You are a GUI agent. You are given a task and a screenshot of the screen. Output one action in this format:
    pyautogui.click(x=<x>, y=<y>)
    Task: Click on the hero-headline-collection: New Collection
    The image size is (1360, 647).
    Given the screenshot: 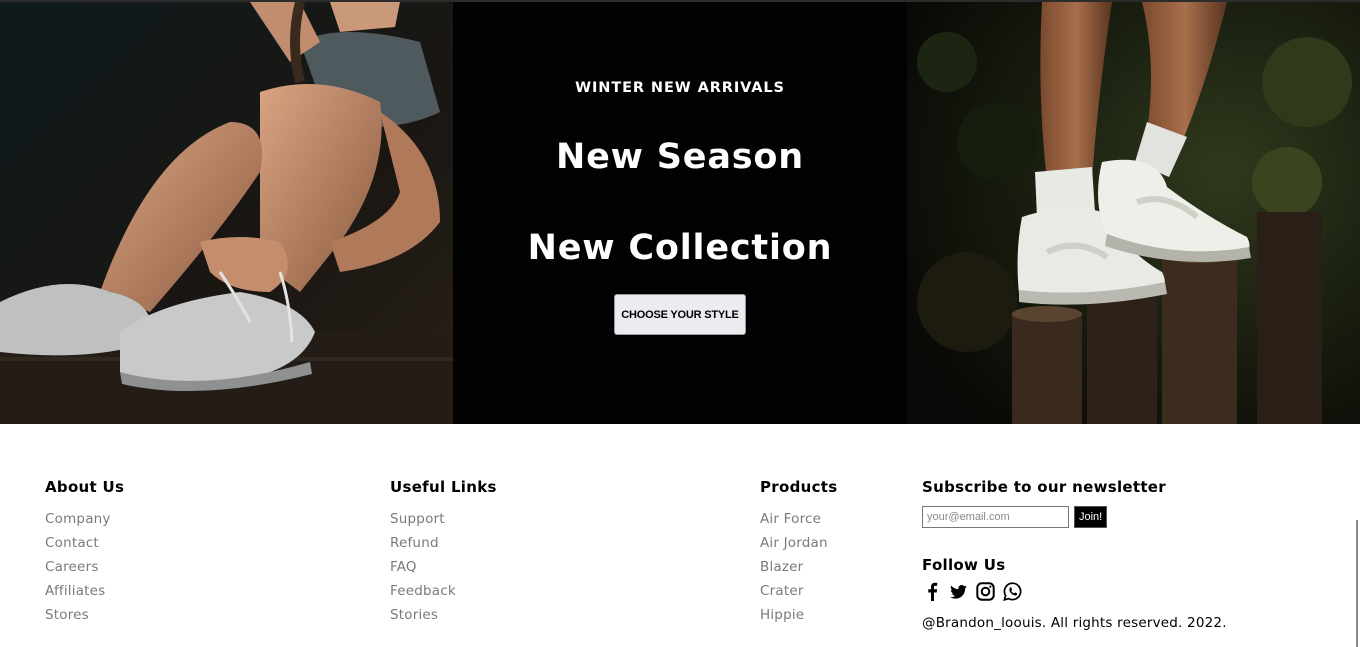 What is the action you would take?
    pyautogui.click(x=680, y=248)
    